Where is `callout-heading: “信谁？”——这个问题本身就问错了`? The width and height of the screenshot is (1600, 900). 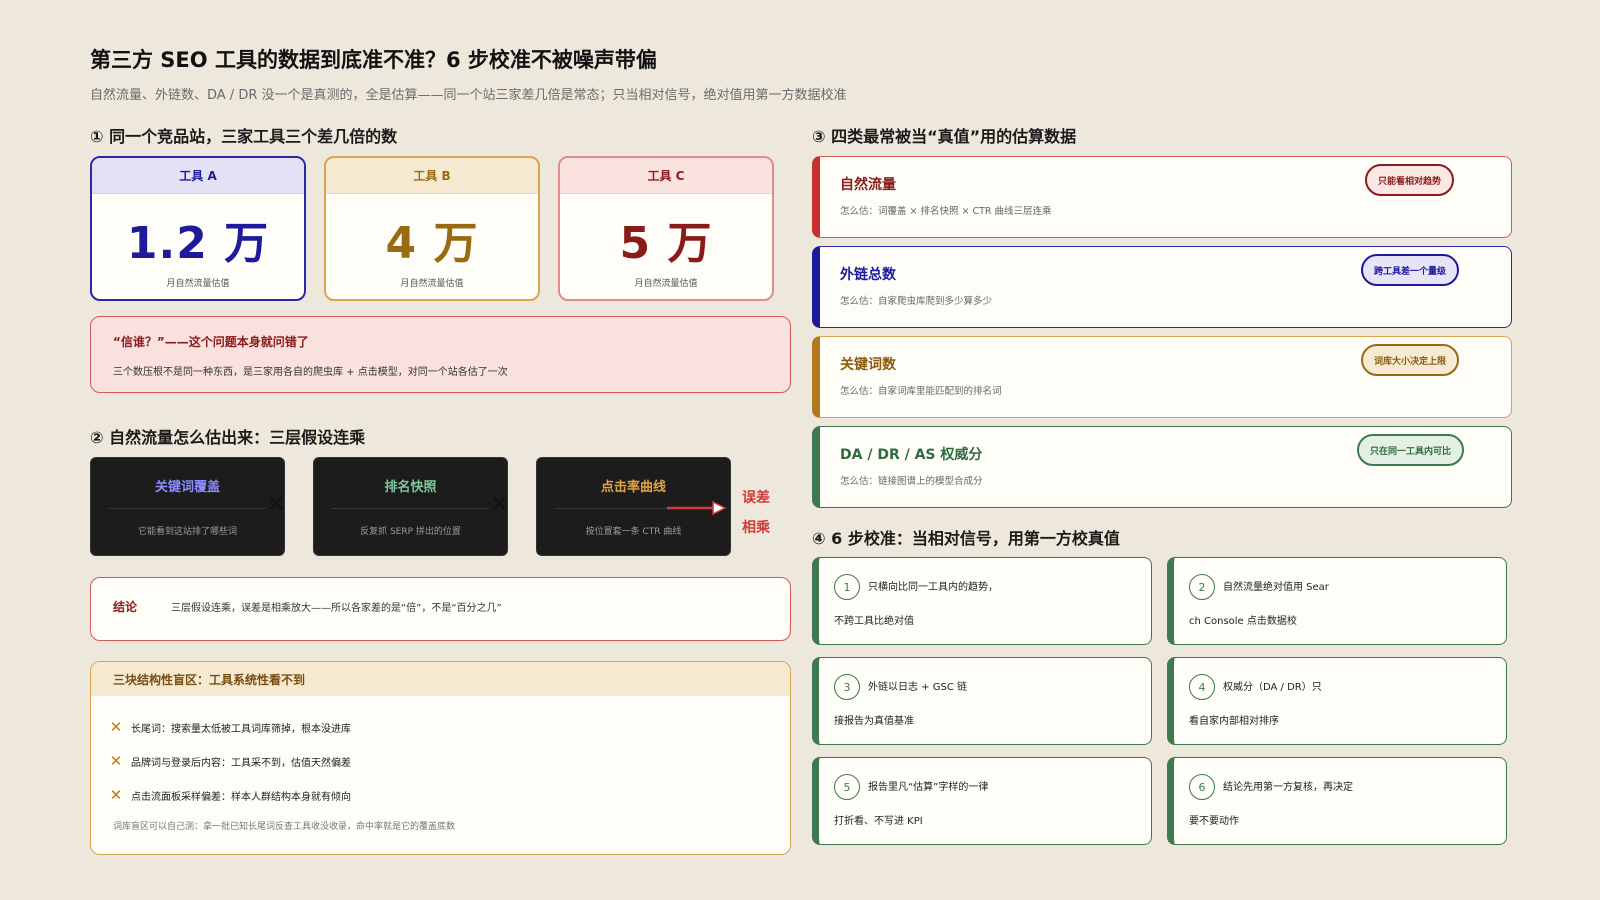
callout-heading: “信谁？”——这个问题本身就问错了 is located at coordinates (211, 342).